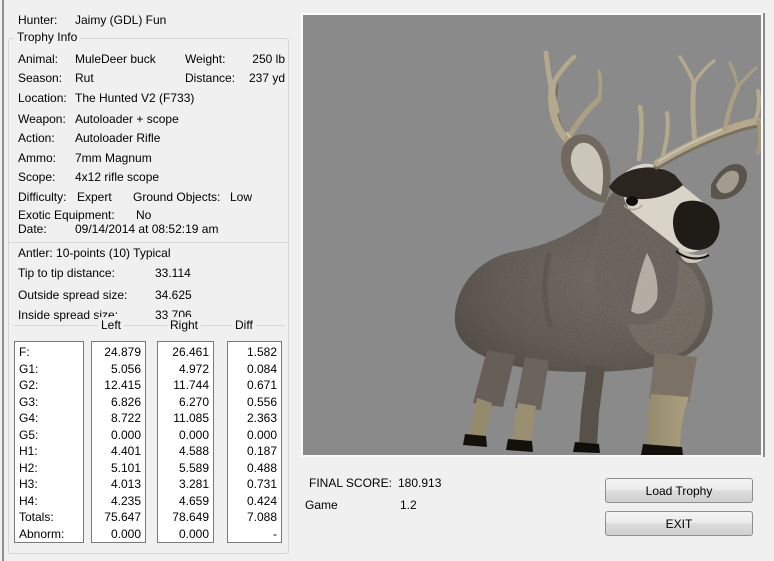  I want to click on left-value: 12.415, so click(122, 385).